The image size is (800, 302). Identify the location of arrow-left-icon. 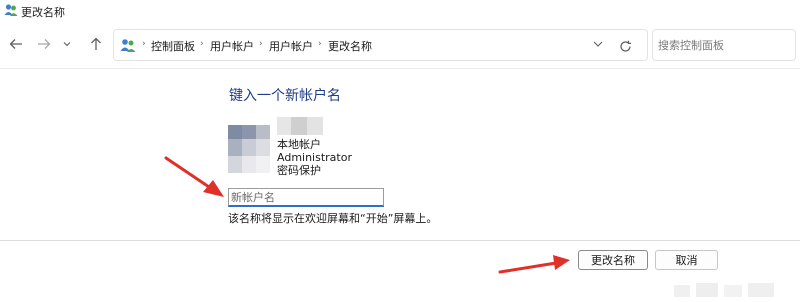
(15, 44).